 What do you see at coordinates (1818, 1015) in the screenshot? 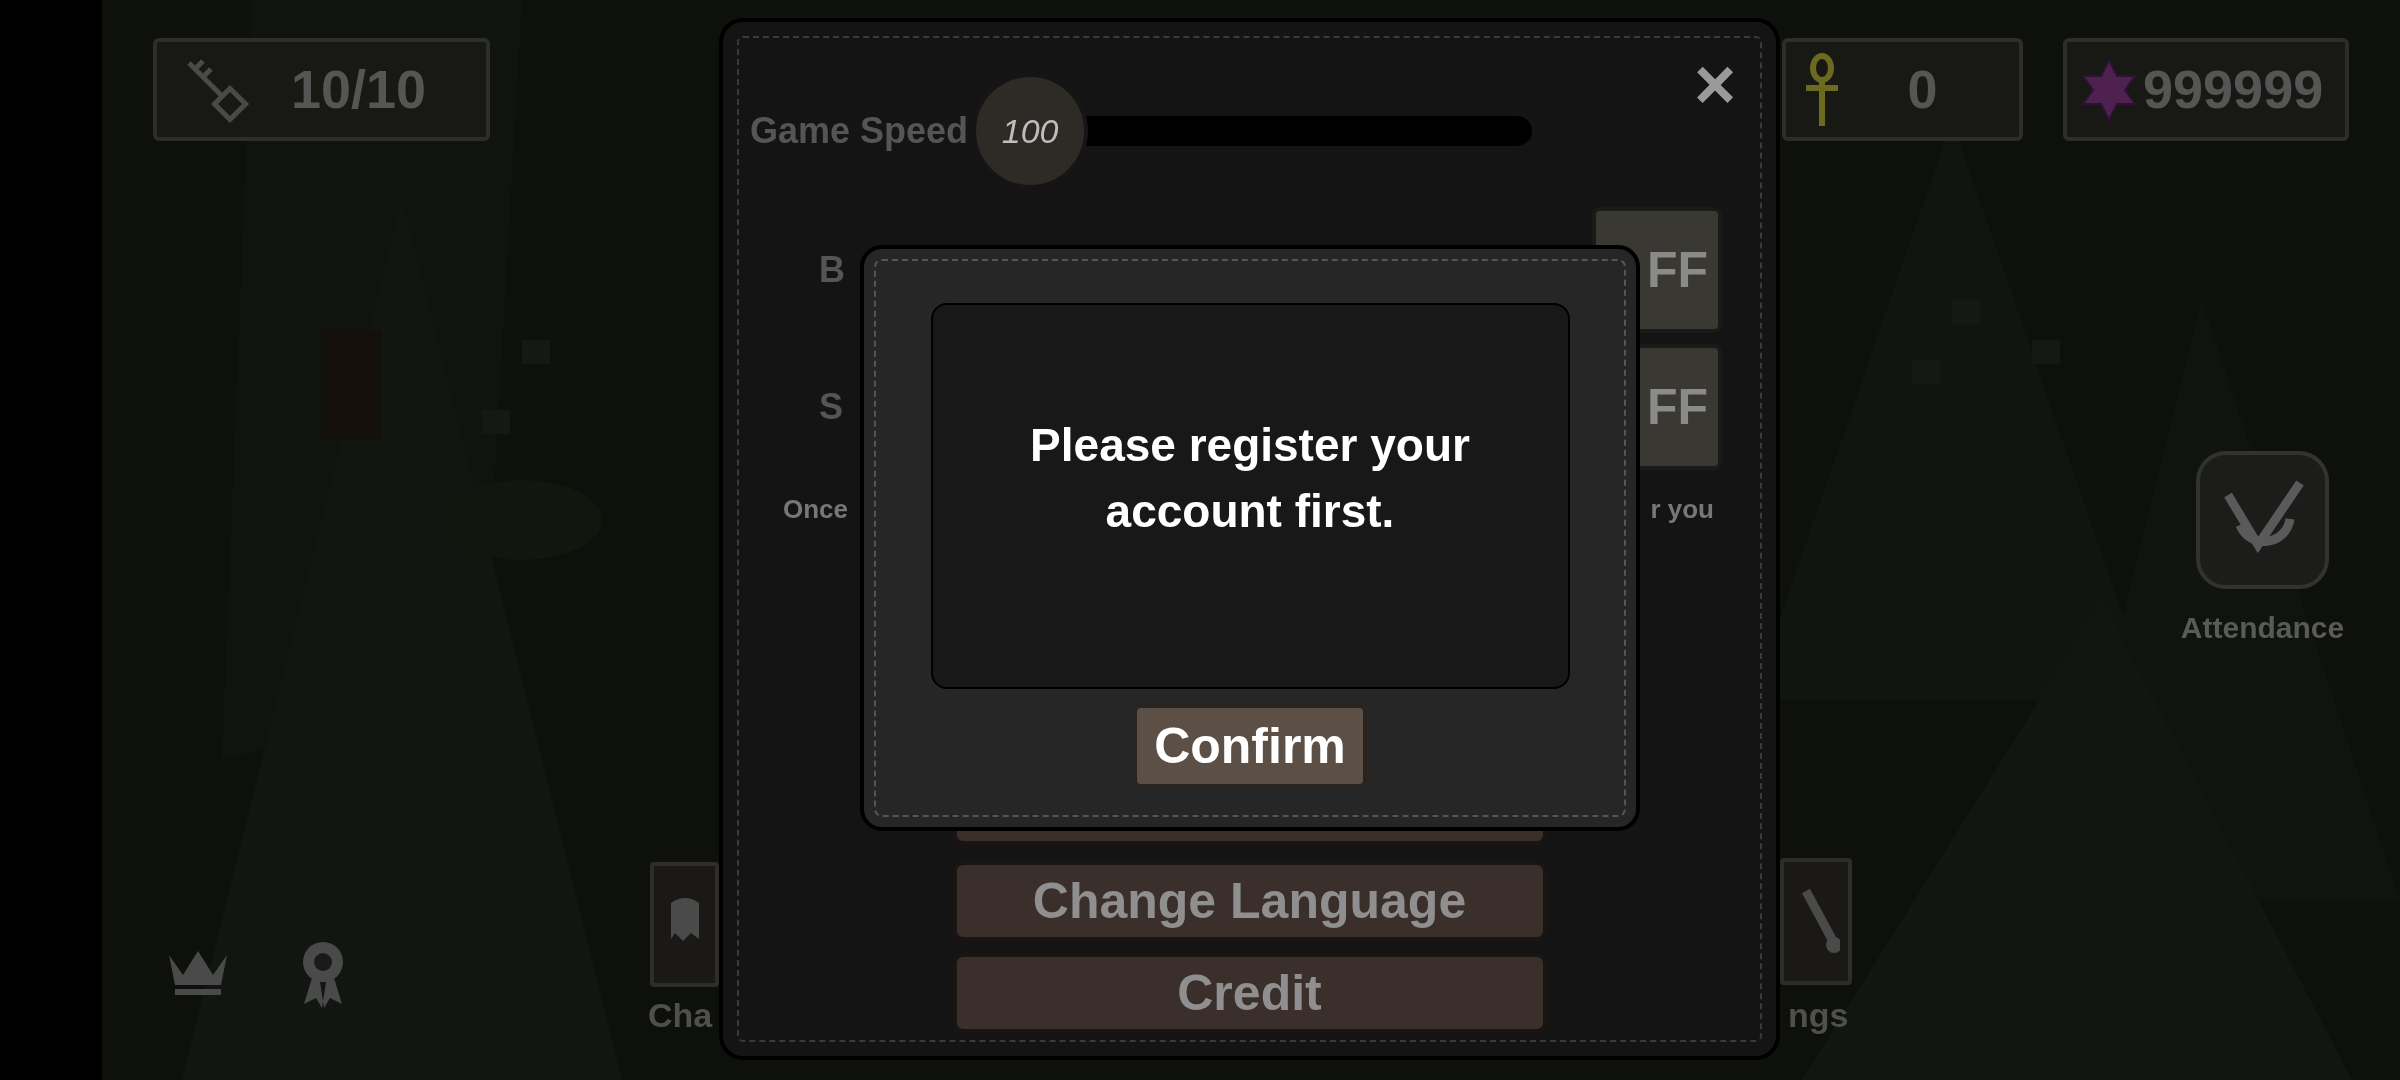
I see `button-label: ngs` at bounding box center [1818, 1015].